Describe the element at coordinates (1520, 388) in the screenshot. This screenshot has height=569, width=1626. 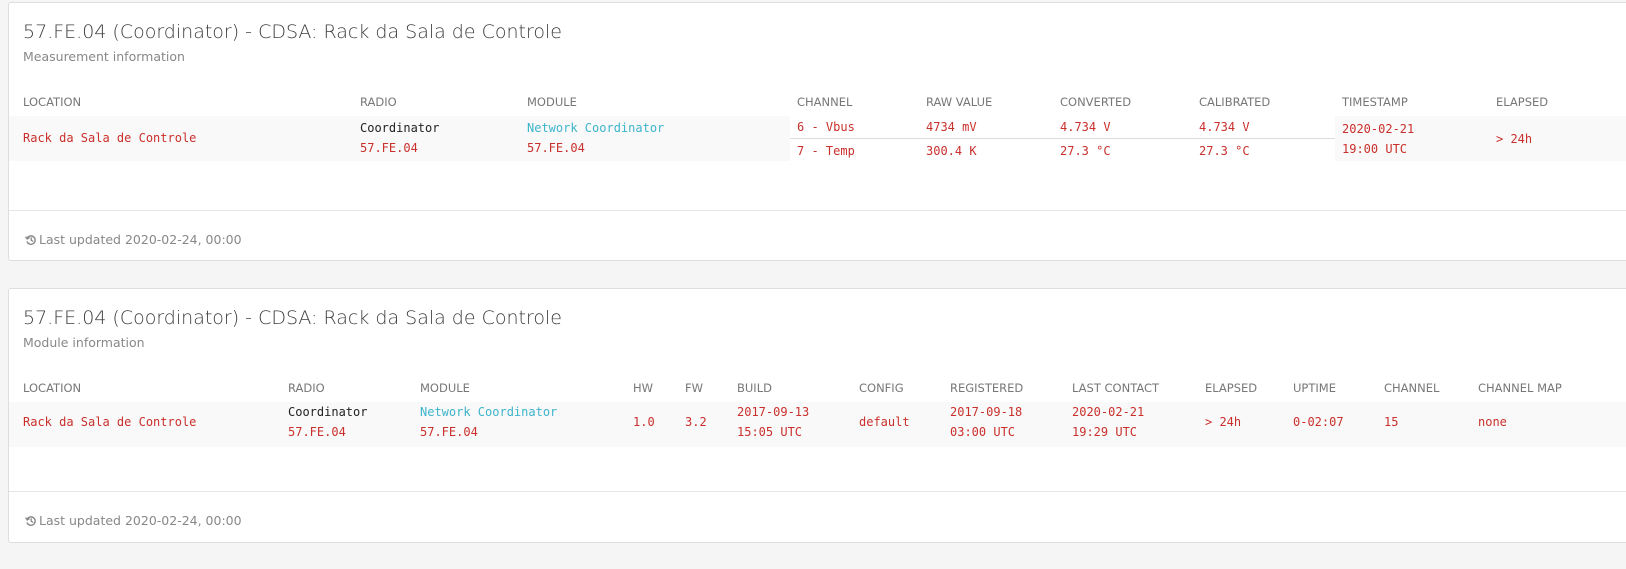
I see `header-channel-map: CHANNEL MAP` at that location.